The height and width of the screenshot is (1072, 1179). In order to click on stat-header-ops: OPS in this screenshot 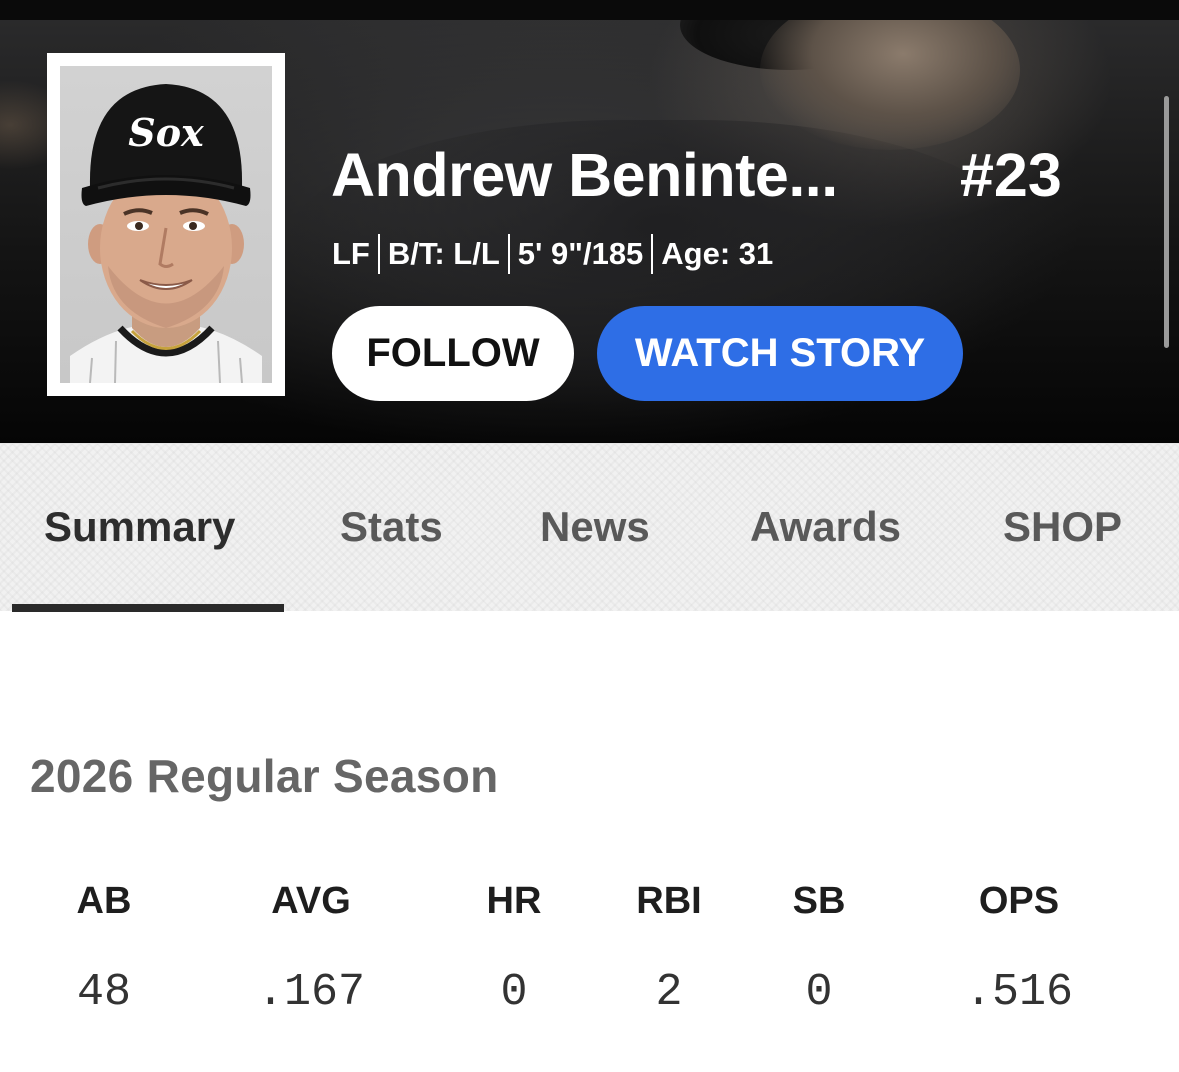, I will do `click(1019, 901)`.